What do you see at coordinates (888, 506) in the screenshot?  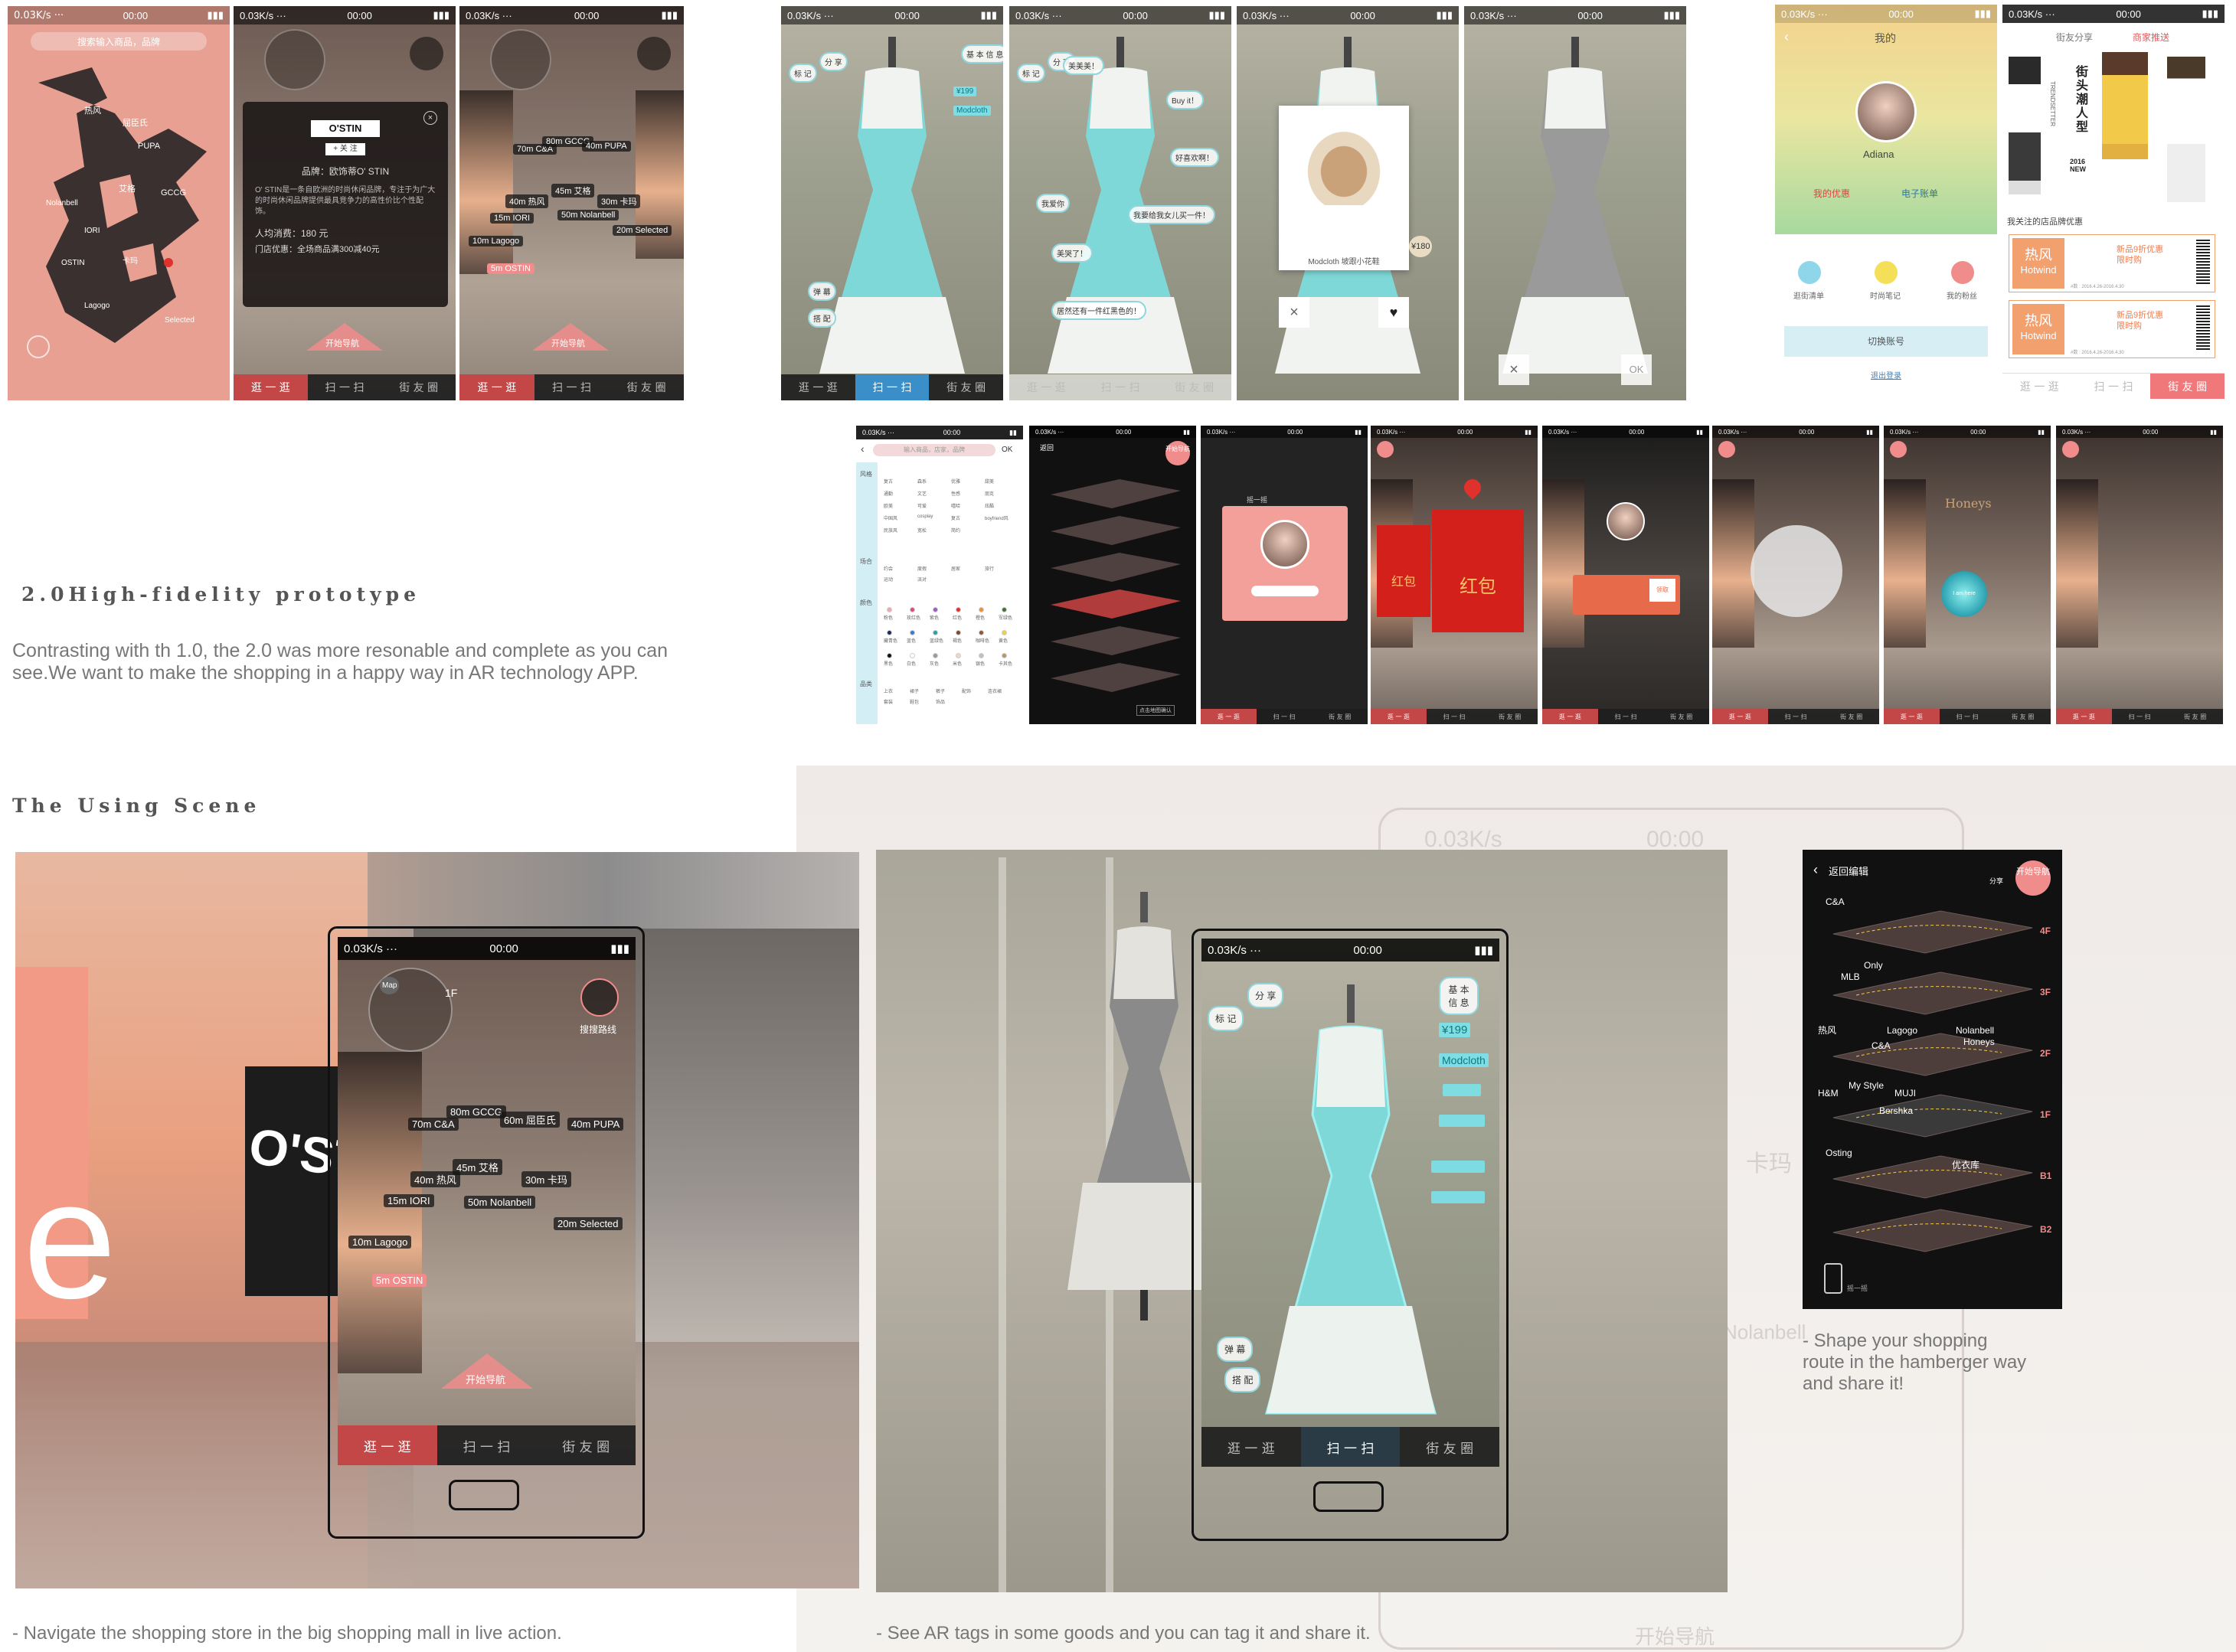 I see `filter-option: 欧美` at bounding box center [888, 506].